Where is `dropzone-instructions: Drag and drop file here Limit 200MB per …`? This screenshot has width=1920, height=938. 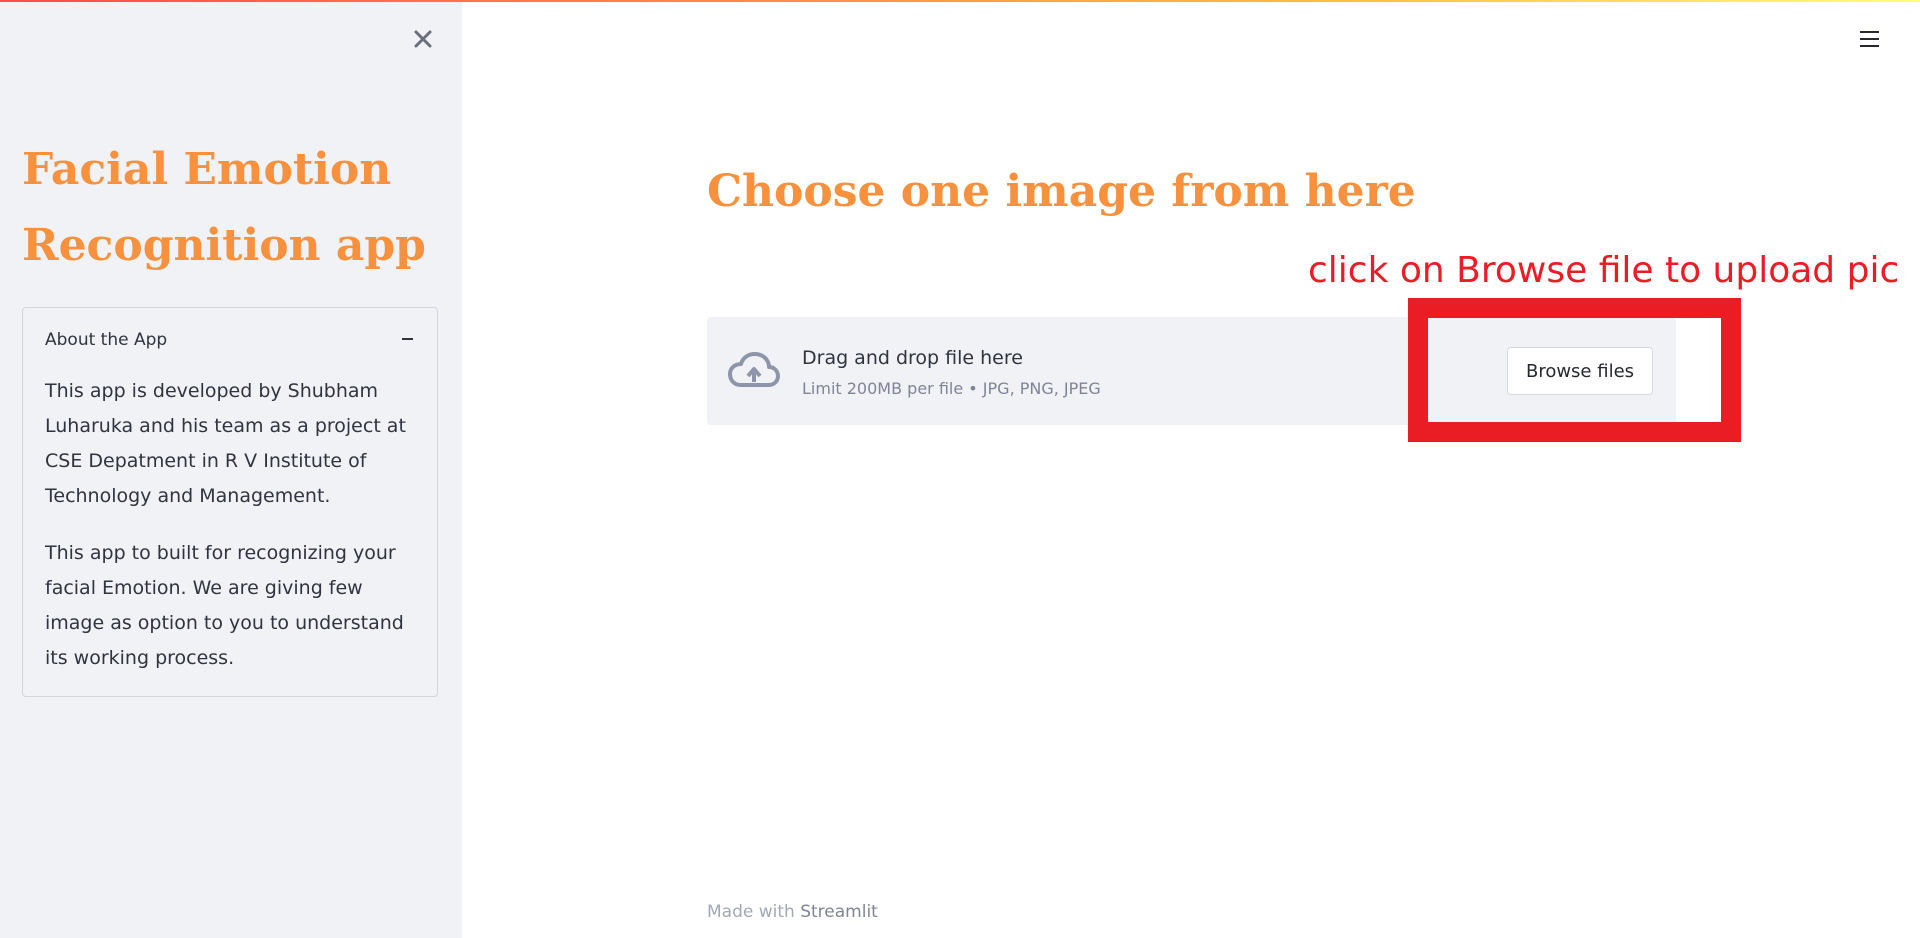
dropzone-instructions: Drag and drop file here Limit 200MB per … is located at coordinates (951, 373).